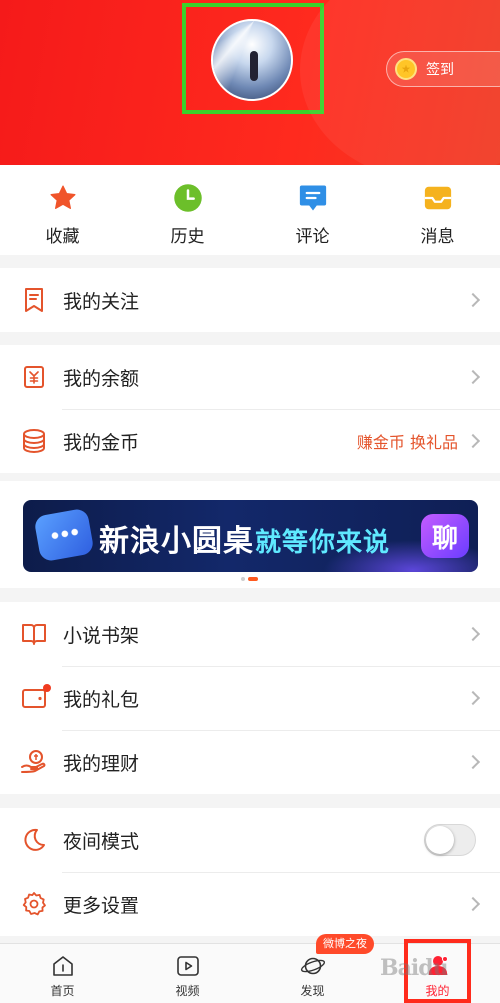 This screenshot has width=500, height=1003. Describe the element at coordinates (64, 535) in the screenshot. I see `chat-bubble-icon` at that location.